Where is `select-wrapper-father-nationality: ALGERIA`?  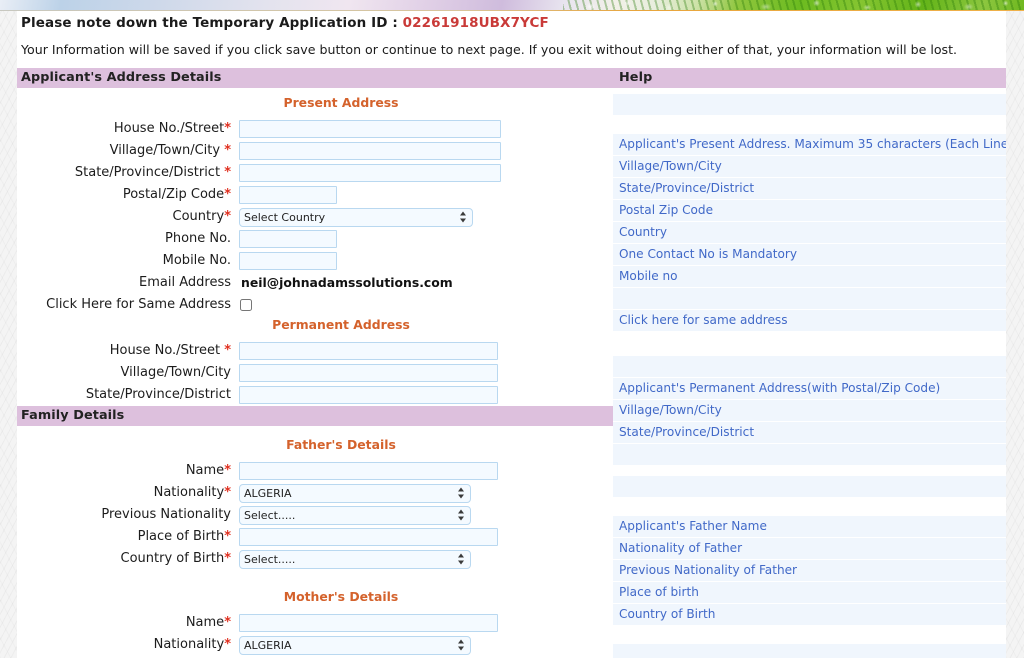
select-wrapper-father-nationality: ALGERIA is located at coordinates (355, 492).